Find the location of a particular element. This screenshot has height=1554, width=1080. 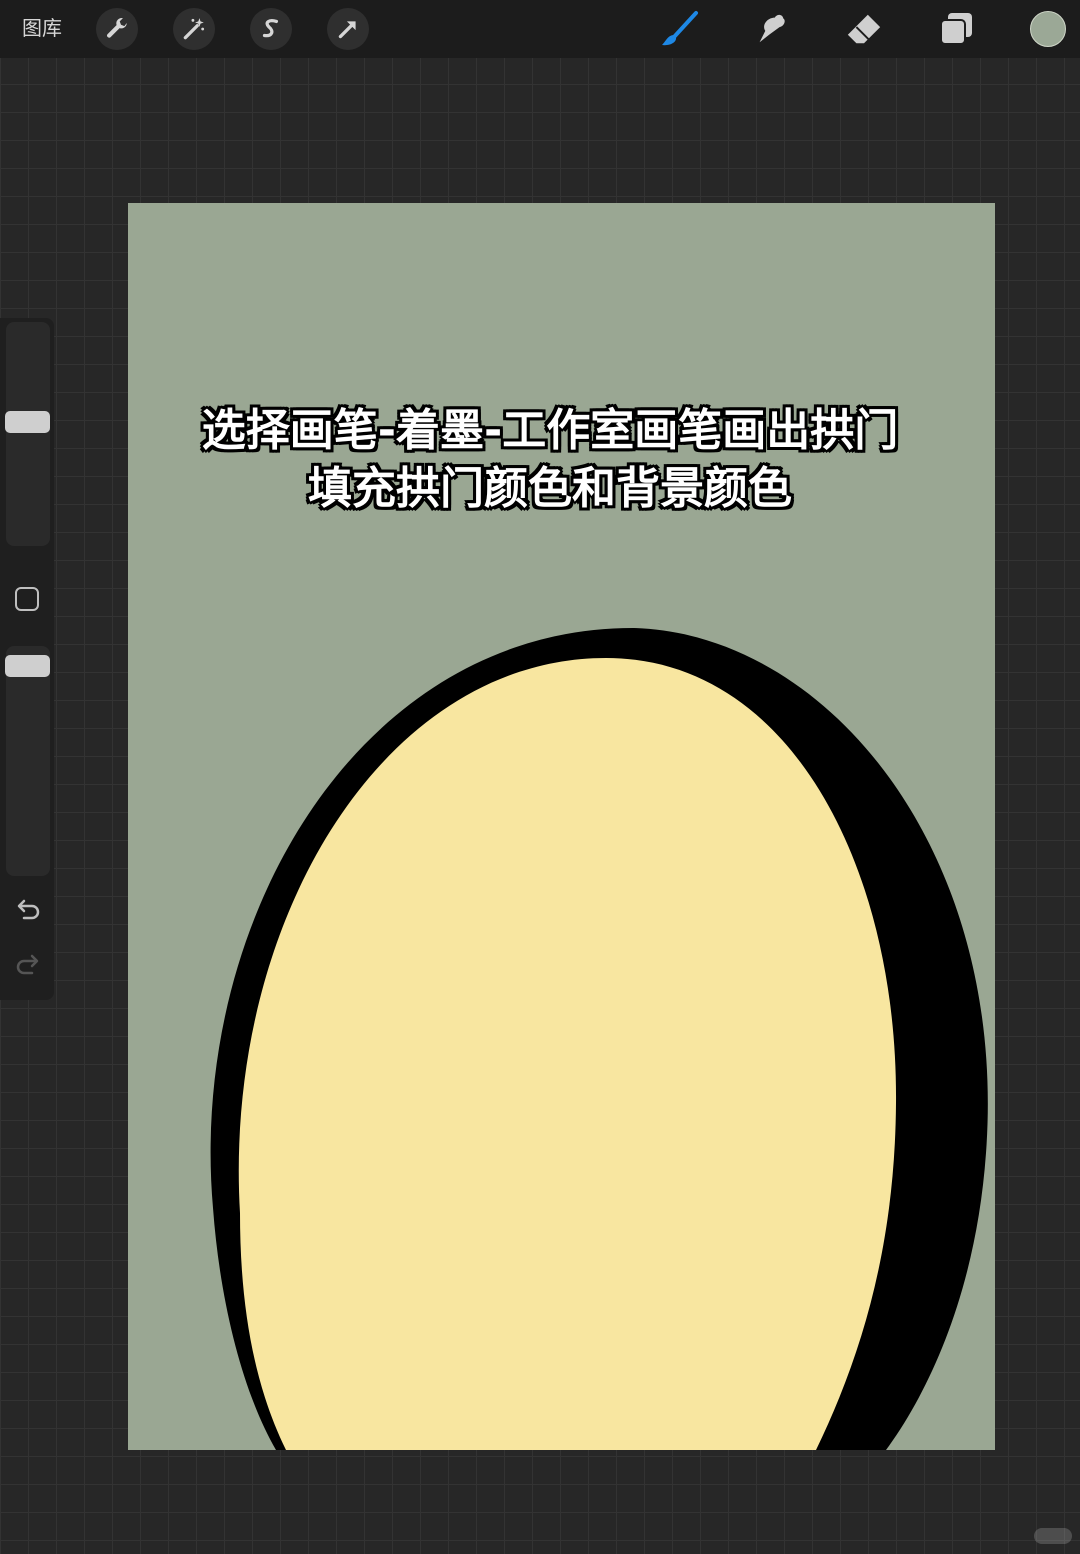

transform-arrow-icon is located at coordinates (347, 30).